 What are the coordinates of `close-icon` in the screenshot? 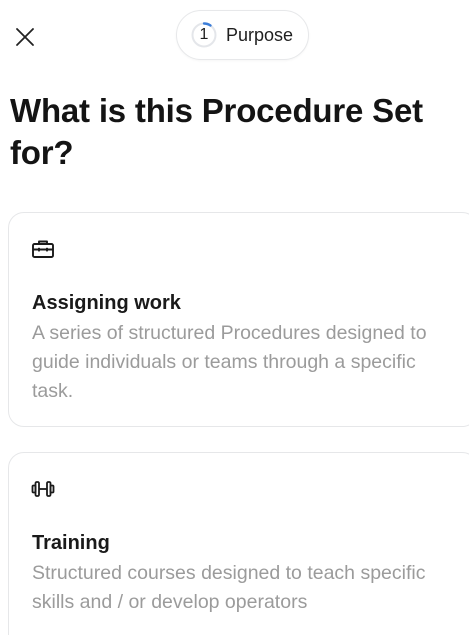 It's located at (25, 37).